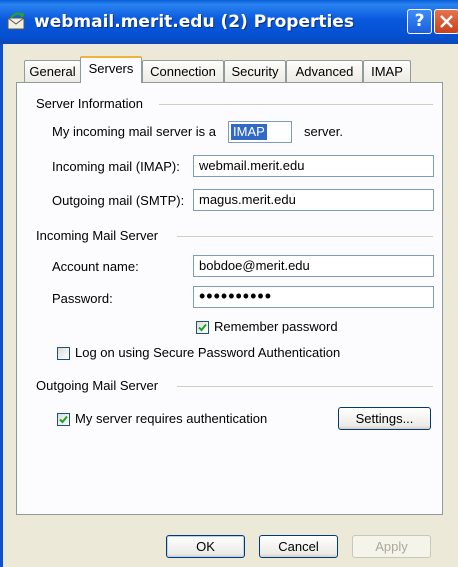 The height and width of the screenshot is (567, 458). I want to click on remember-password-label: Remember password, so click(276, 326).